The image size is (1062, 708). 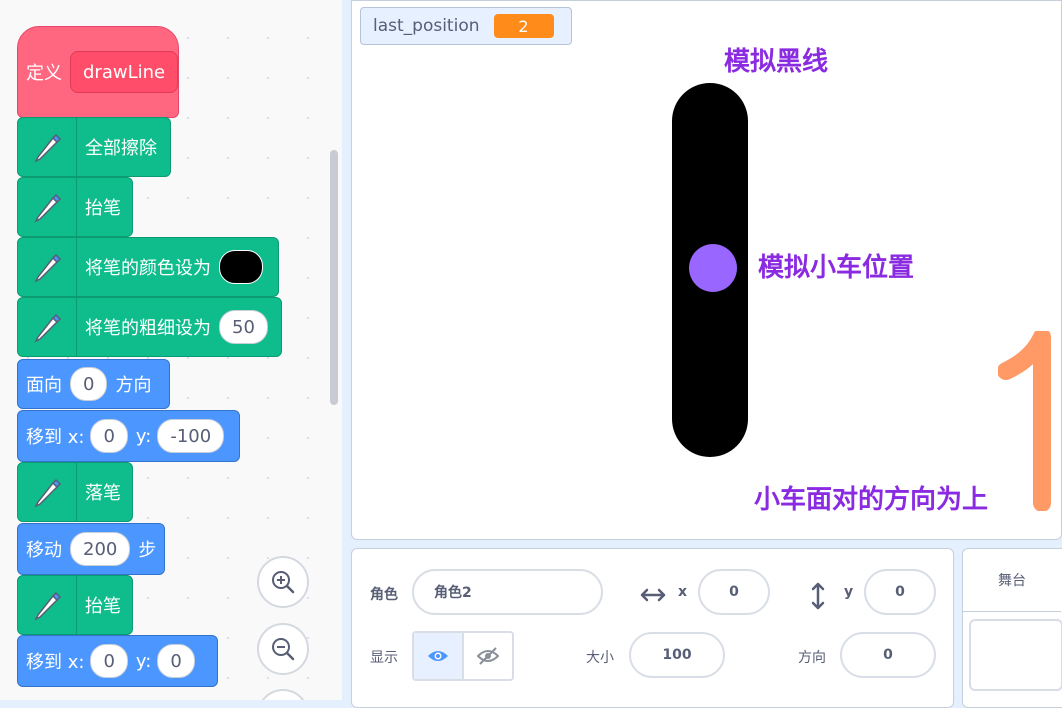 What do you see at coordinates (44, 385) in the screenshot?
I see `point-direction-label: 面向` at bounding box center [44, 385].